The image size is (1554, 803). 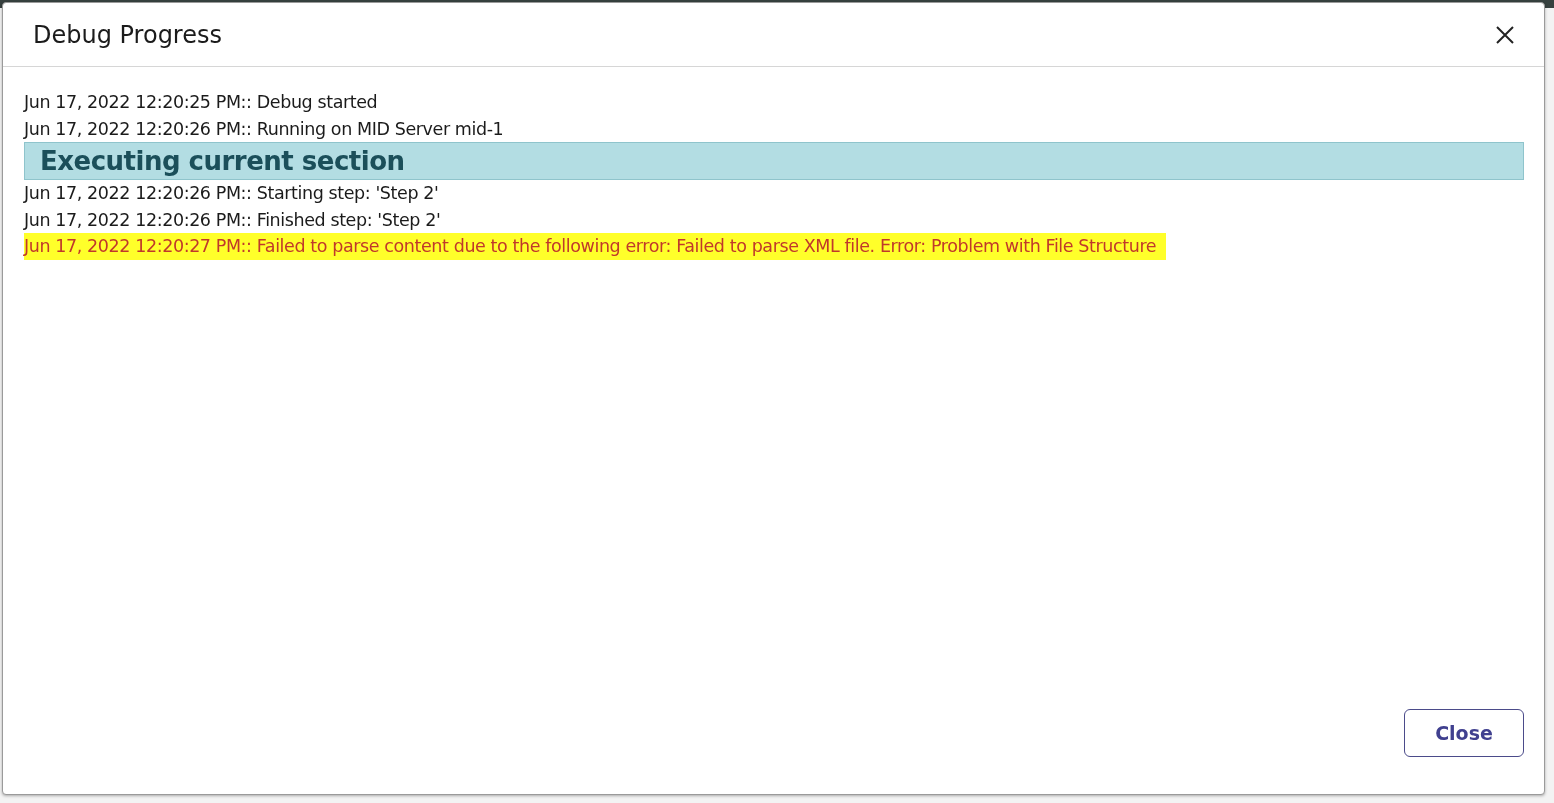 I want to click on log-line: Jun 17, 2022 12:20:26 PM:: Starting step: 'Step 2', so click(x=231, y=193).